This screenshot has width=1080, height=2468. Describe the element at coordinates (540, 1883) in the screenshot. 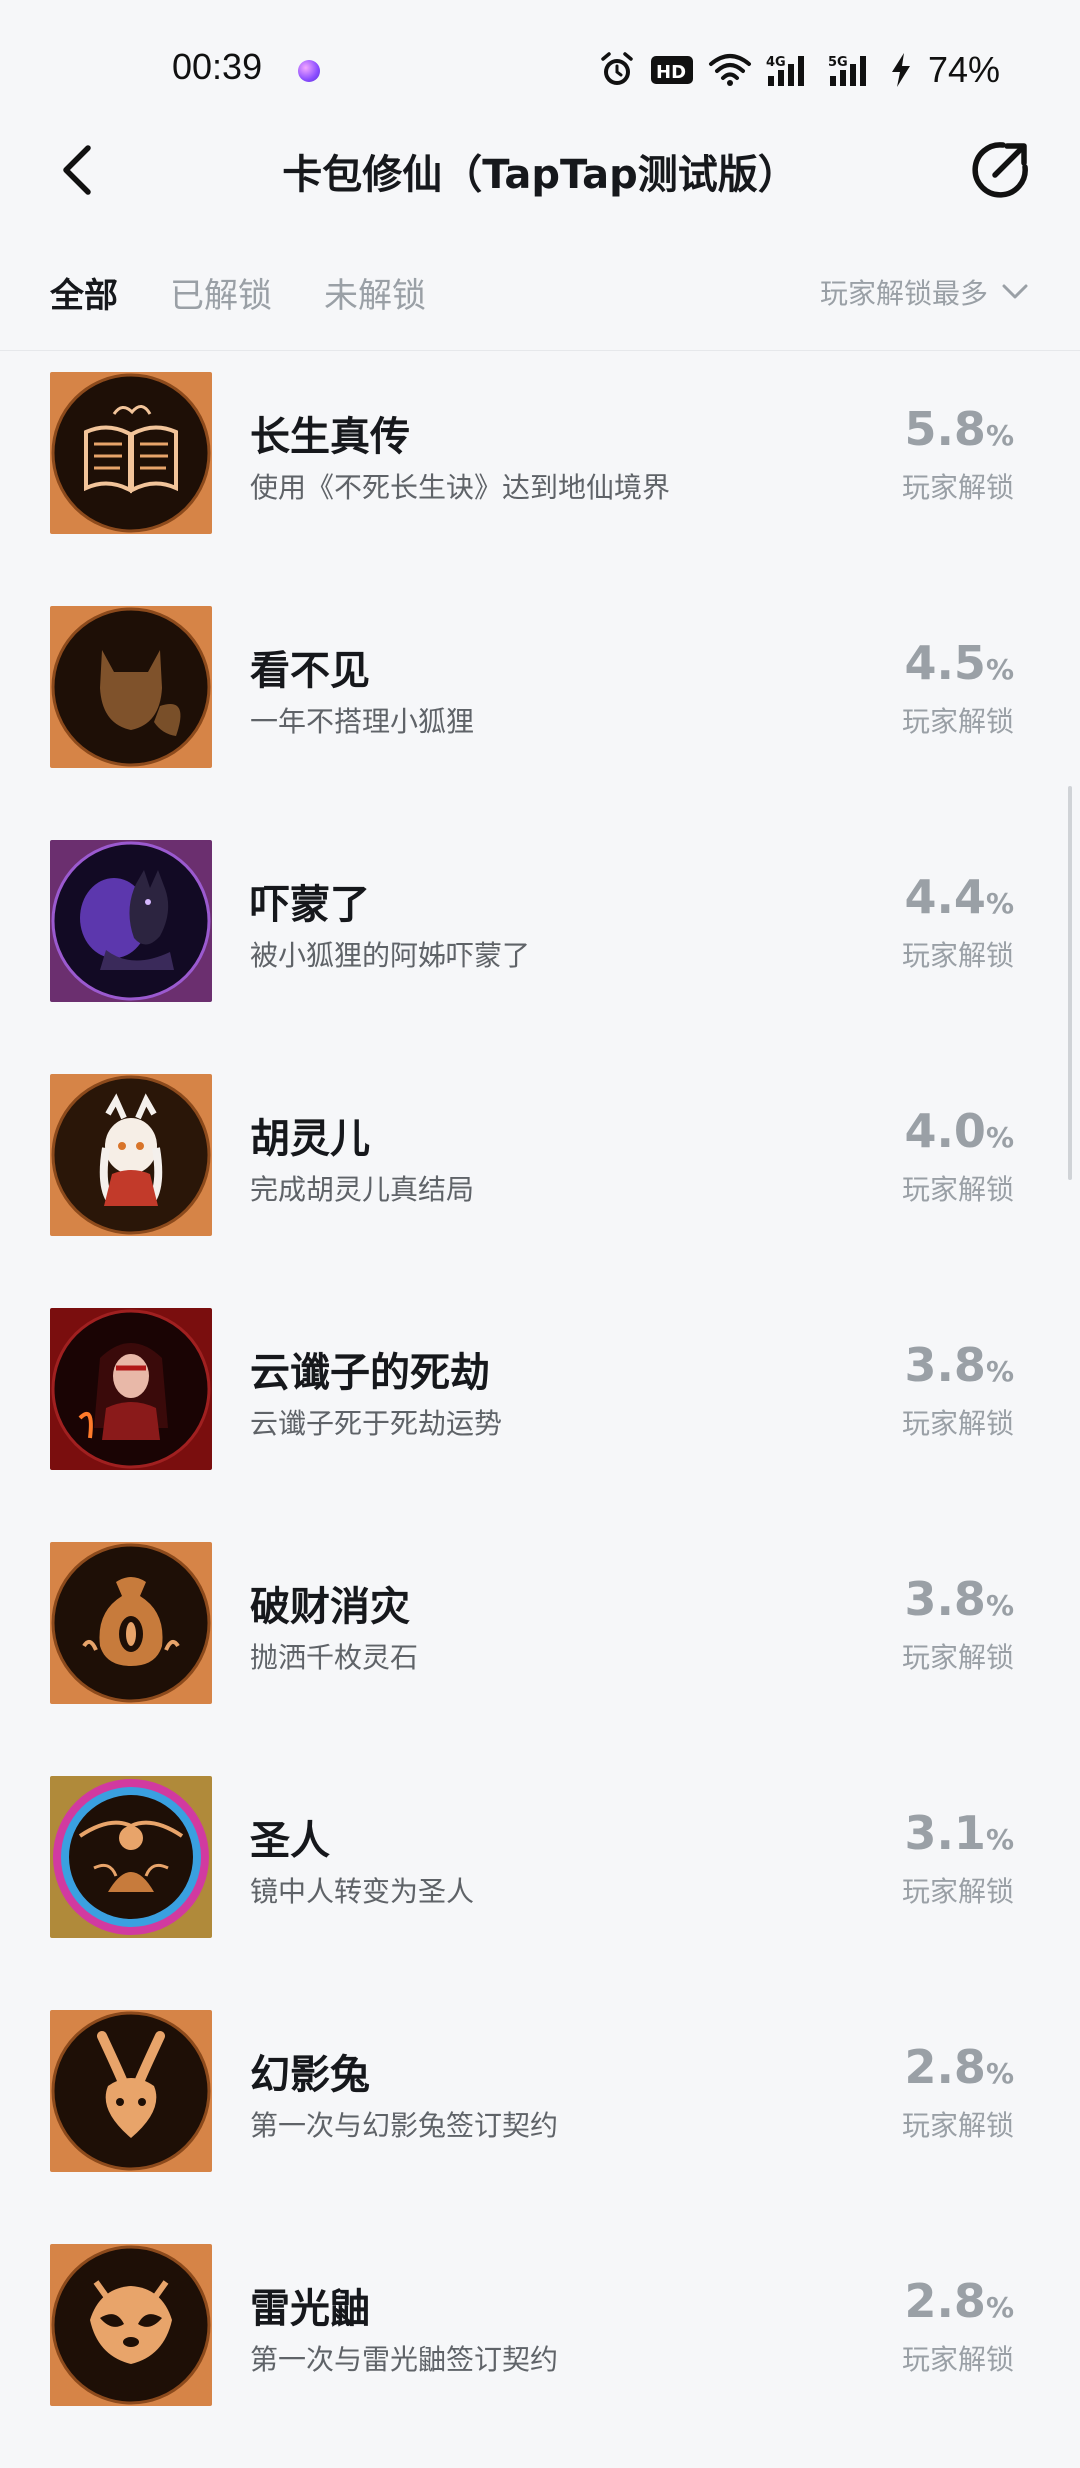

I see `list-item: 圣人 镜中人转变为圣人 3.1% 玩家解锁` at that location.